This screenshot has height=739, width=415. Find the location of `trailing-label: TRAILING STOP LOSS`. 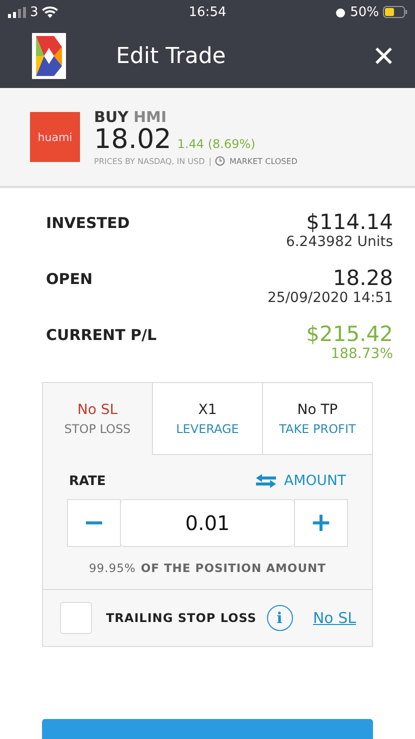

trailing-label: TRAILING STOP LOSS is located at coordinates (181, 618).